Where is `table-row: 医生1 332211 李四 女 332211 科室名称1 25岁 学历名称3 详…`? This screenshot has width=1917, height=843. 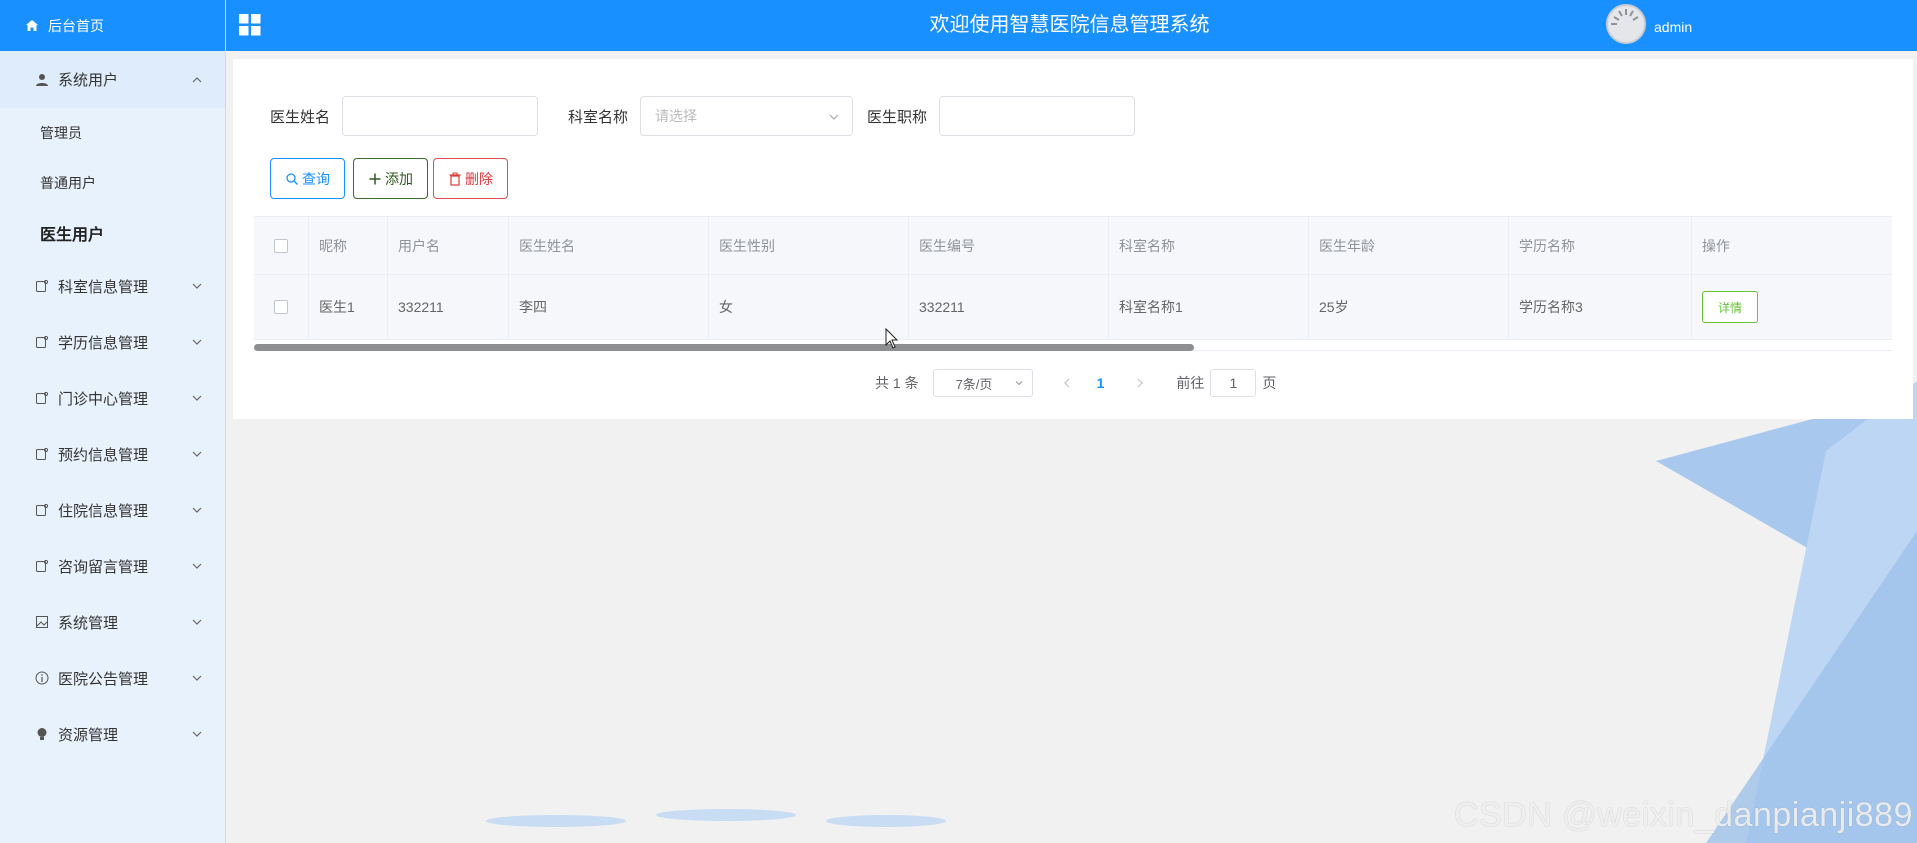
table-row: 医生1 332211 李四 女 332211 科室名称1 25岁 学历名称3 详… is located at coordinates (1073, 307).